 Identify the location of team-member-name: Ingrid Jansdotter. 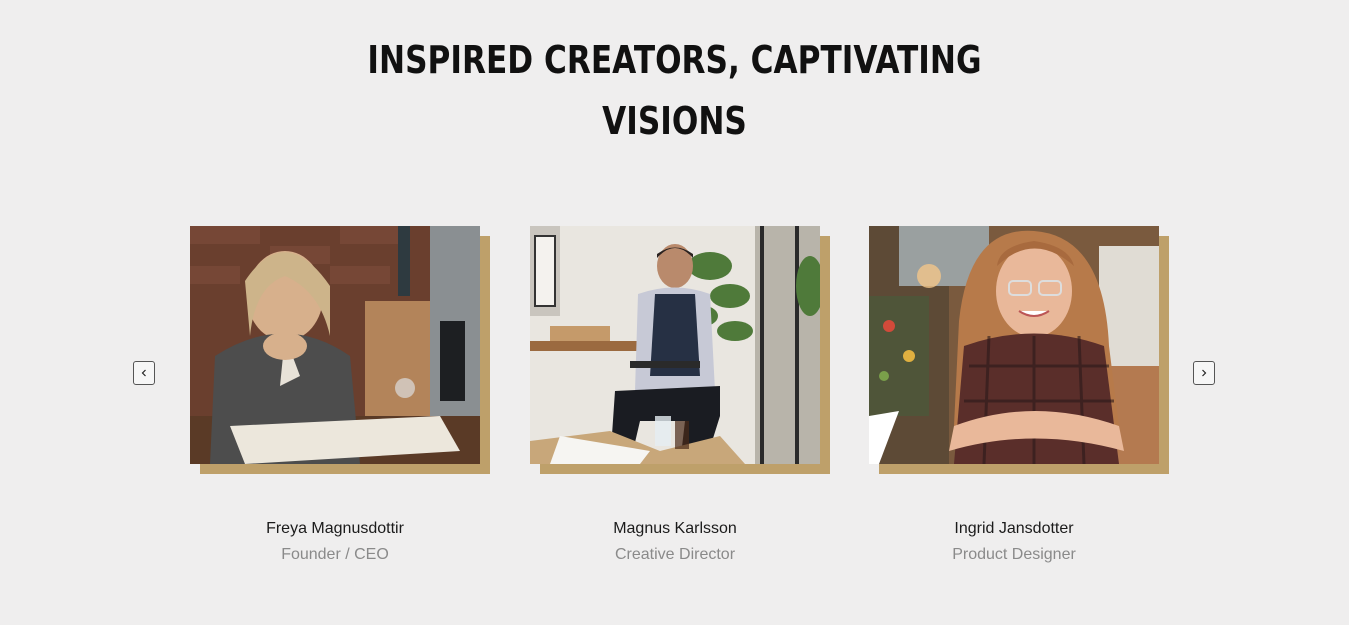
(1014, 528).